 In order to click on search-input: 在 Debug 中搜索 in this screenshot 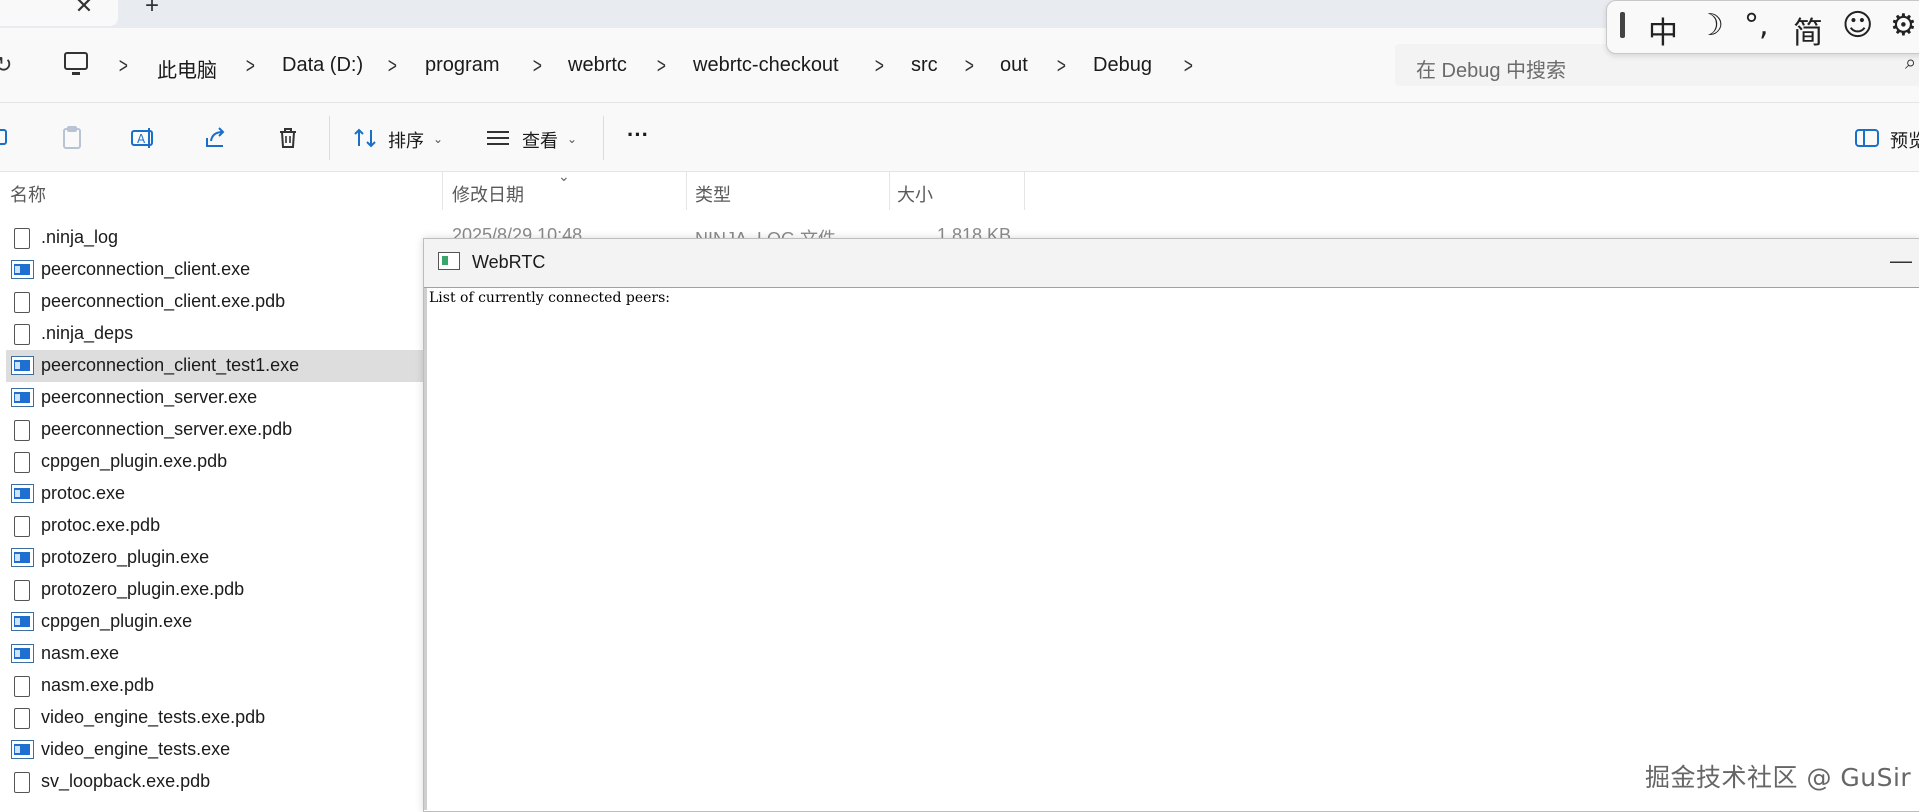, I will do `click(1491, 68)`.